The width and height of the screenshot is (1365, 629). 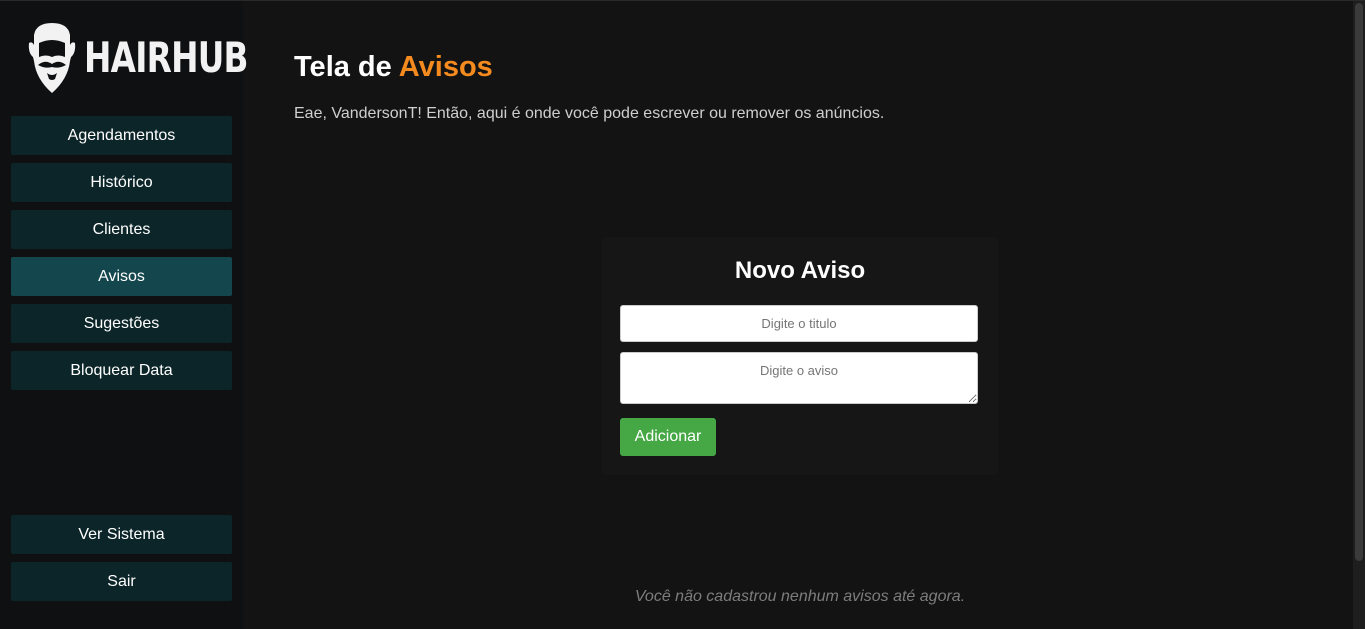 What do you see at coordinates (800, 270) in the screenshot?
I see `form-heading: Novo Aviso` at bounding box center [800, 270].